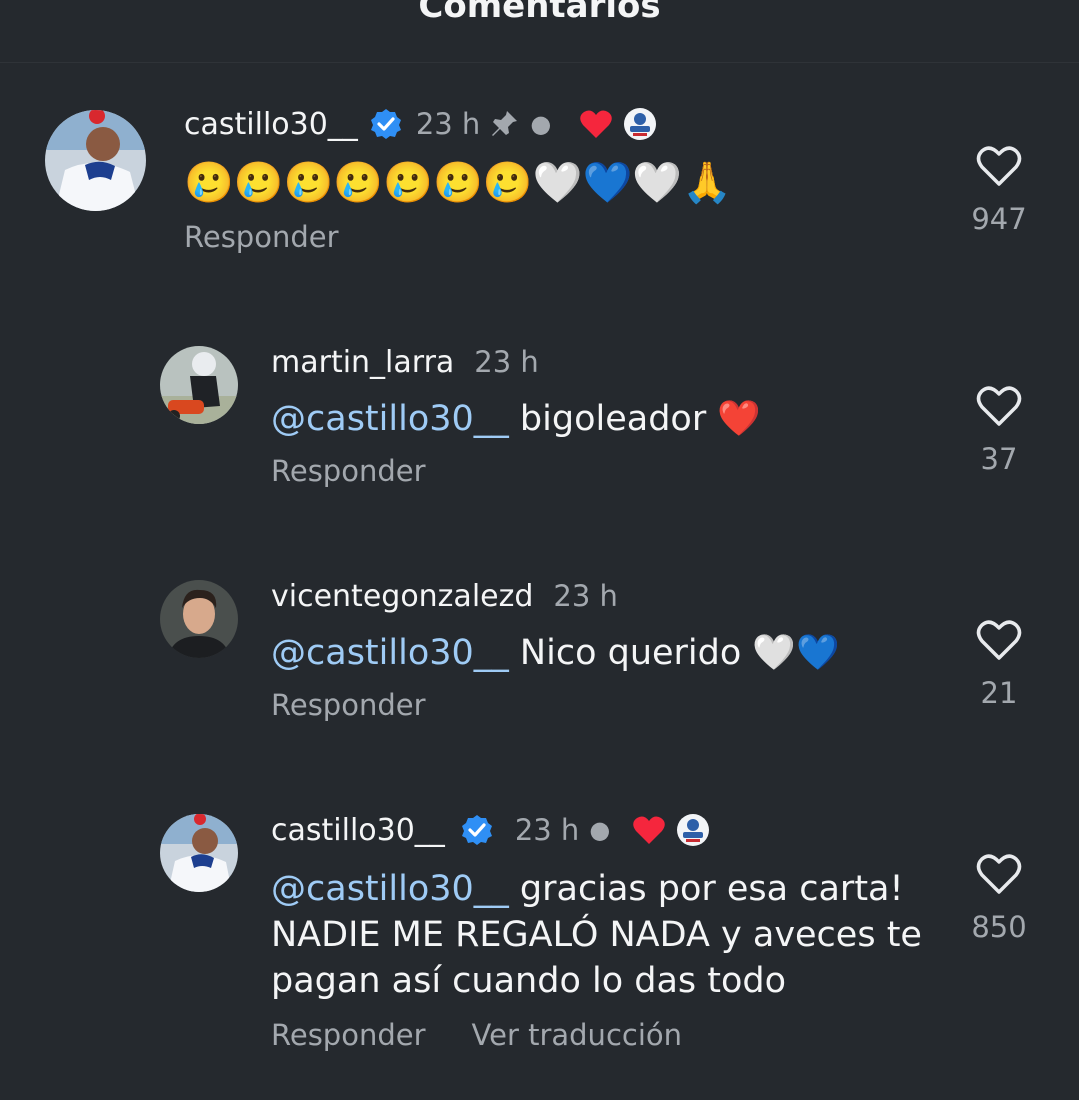  I want to click on like-control: 947, so click(999, 190).